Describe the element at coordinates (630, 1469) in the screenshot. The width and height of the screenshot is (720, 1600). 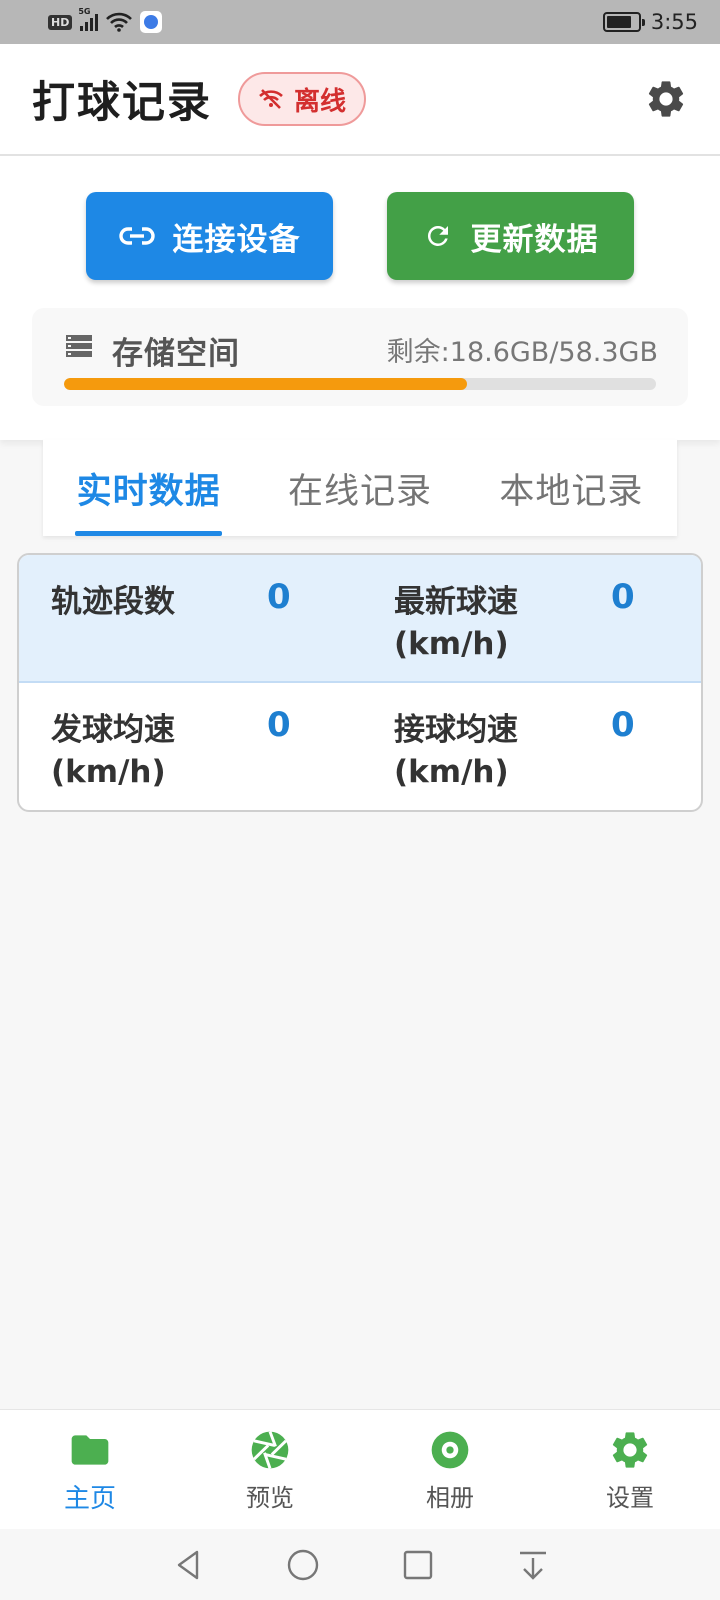
I see `nav-item-settings: 设置` at that location.